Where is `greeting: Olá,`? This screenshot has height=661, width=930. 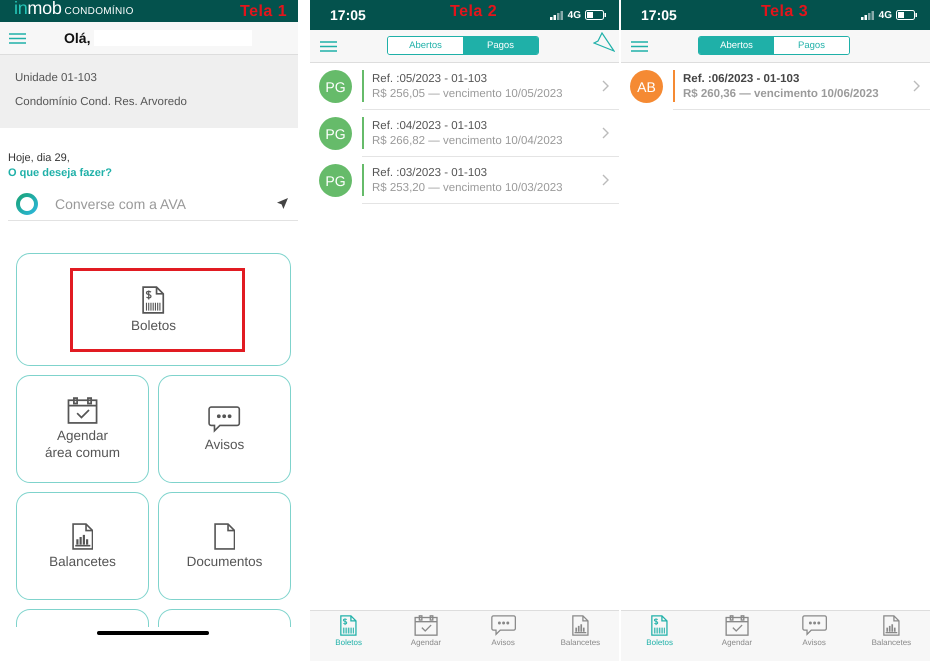
greeting: Olá, is located at coordinates (77, 38).